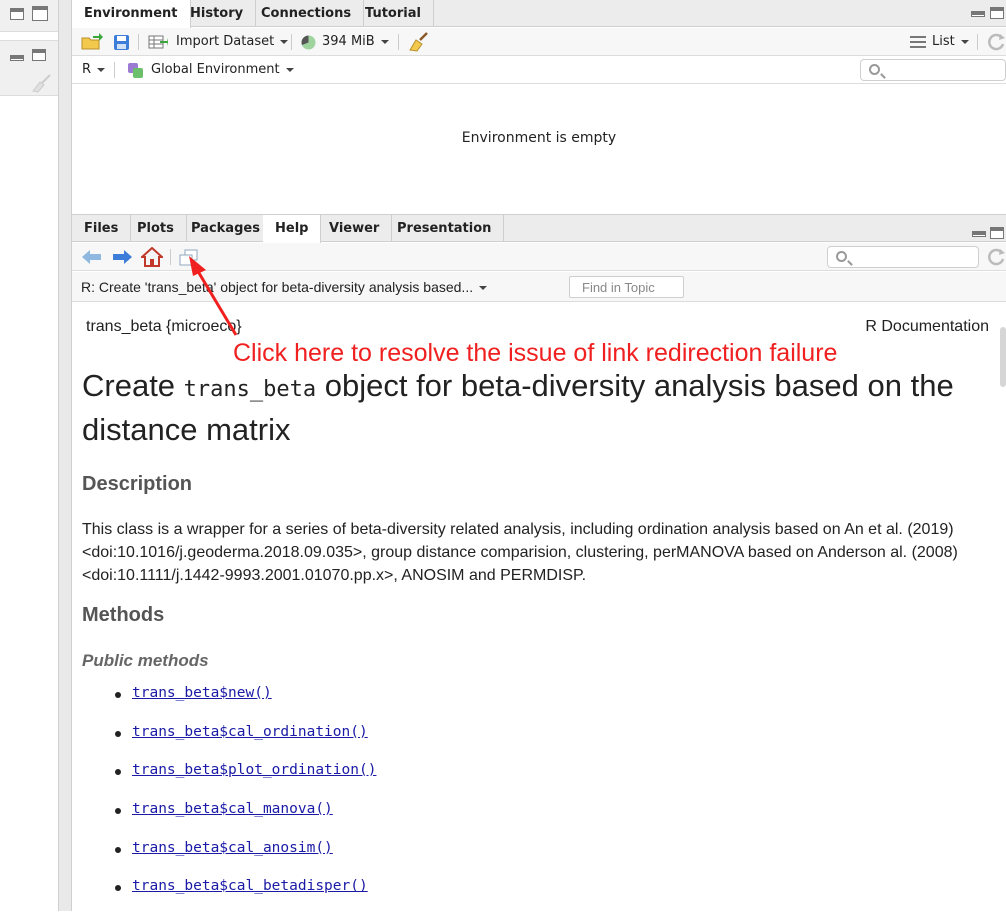 Image resolution: width=1006 pixels, height=912 pixels. Describe the element at coordinates (217, 13) in the screenshot. I see `tab-history: History` at that location.